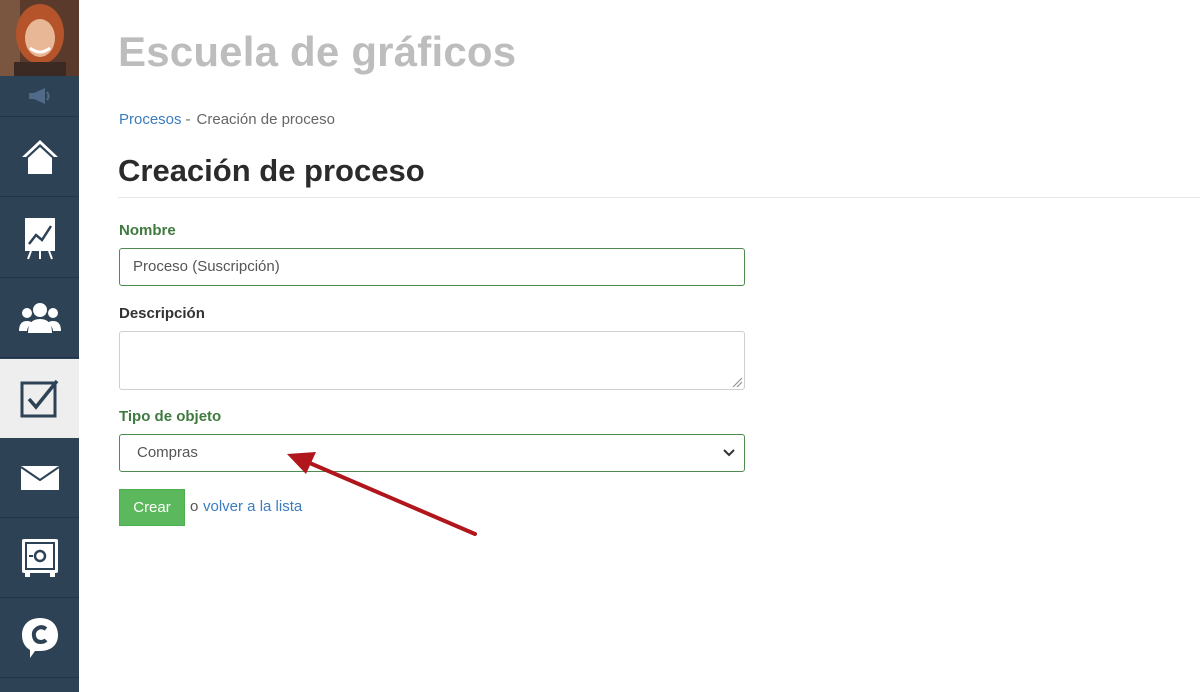 Image resolution: width=1200 pixels, height=692 pixels. Describe the element at coordinates (271, 170) in the screenshot. I see `page-title: Creación de proceso` at that location.